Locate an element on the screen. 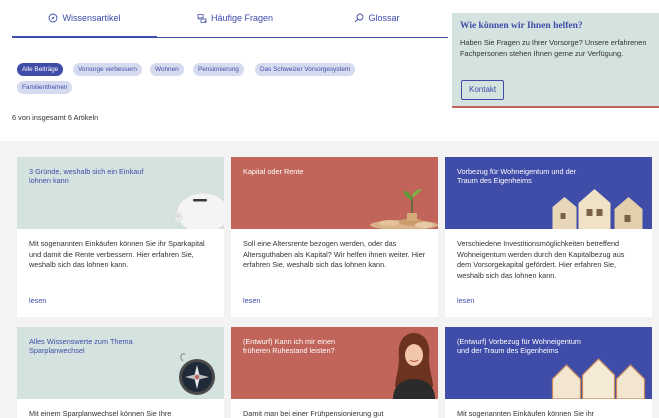  card-text: Mit sogenannten Einkäufen können Sie ihr is located at coordinates (526, 413).